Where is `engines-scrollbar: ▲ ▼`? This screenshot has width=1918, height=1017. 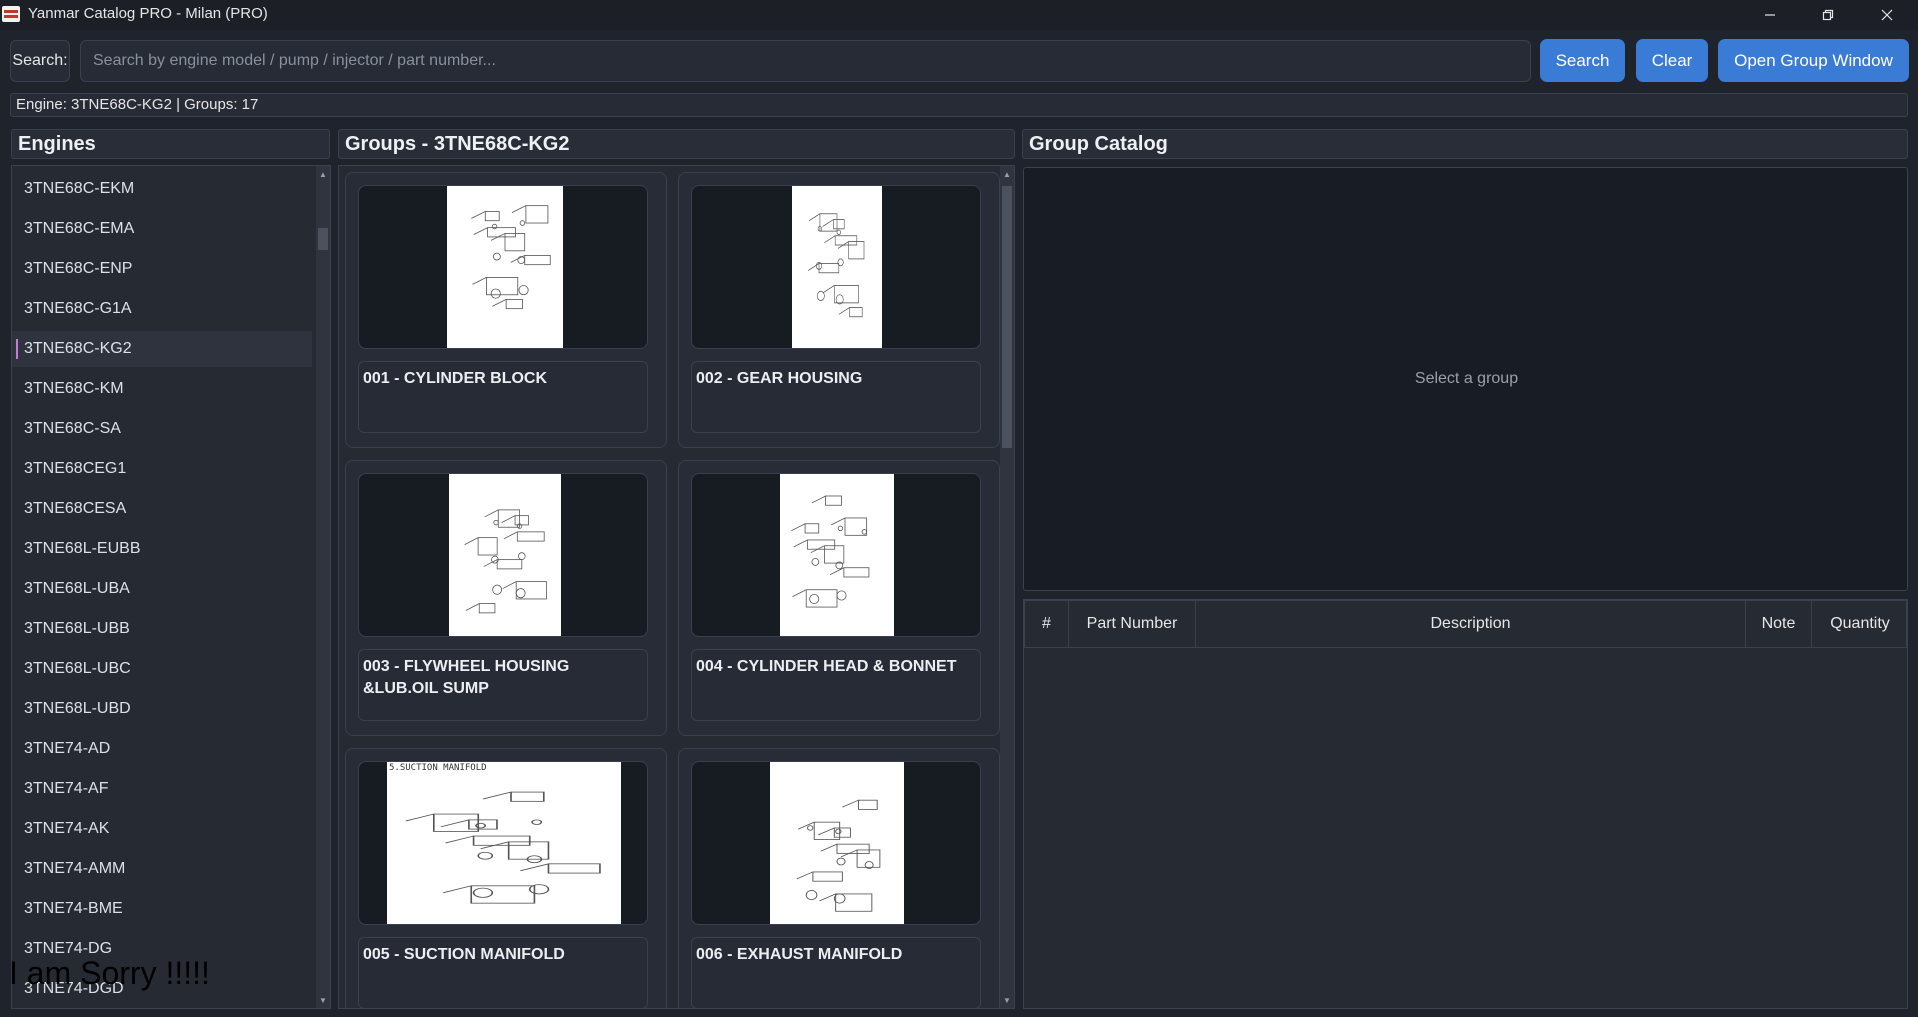 engines-scrollbar: ▲ ▼ is located at coordinates (323, 587).